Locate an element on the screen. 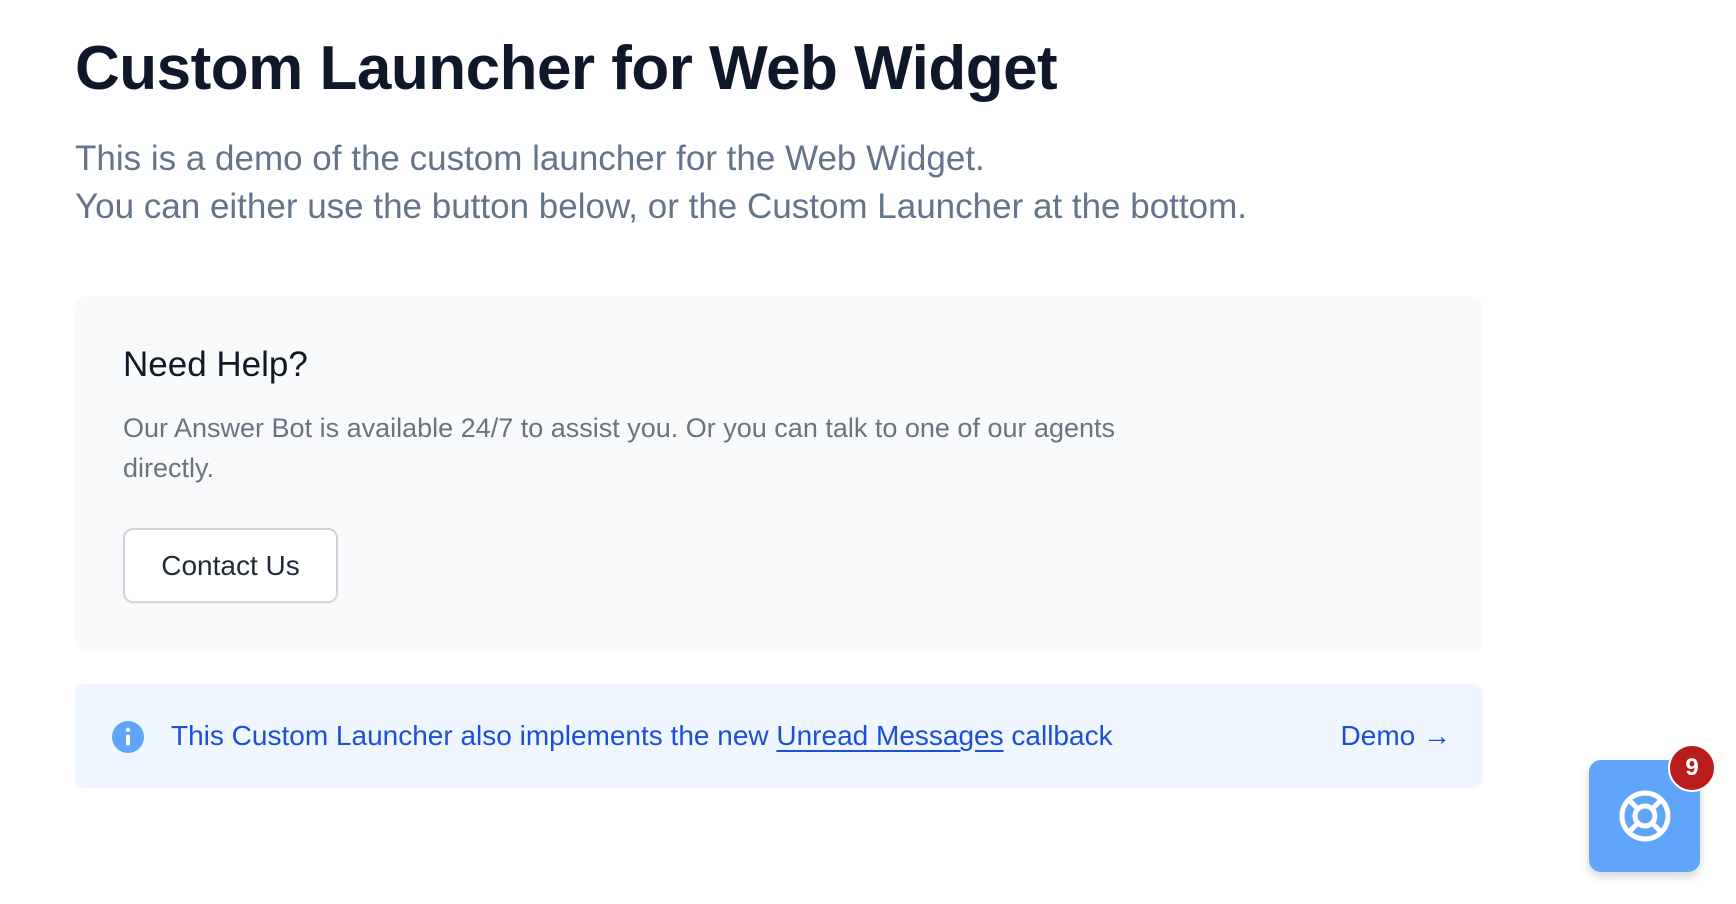 The height and width of the screenshot is (904, 1736). page-title: Custom Launcher for Web Widget is located at coordinates (566, 68).